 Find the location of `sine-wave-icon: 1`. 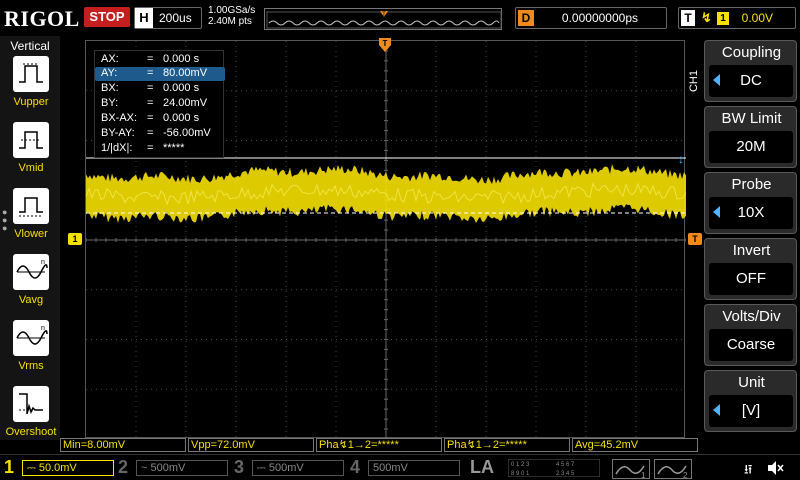

sine-wave-icon: 1 is located at coordinates (630, 472).